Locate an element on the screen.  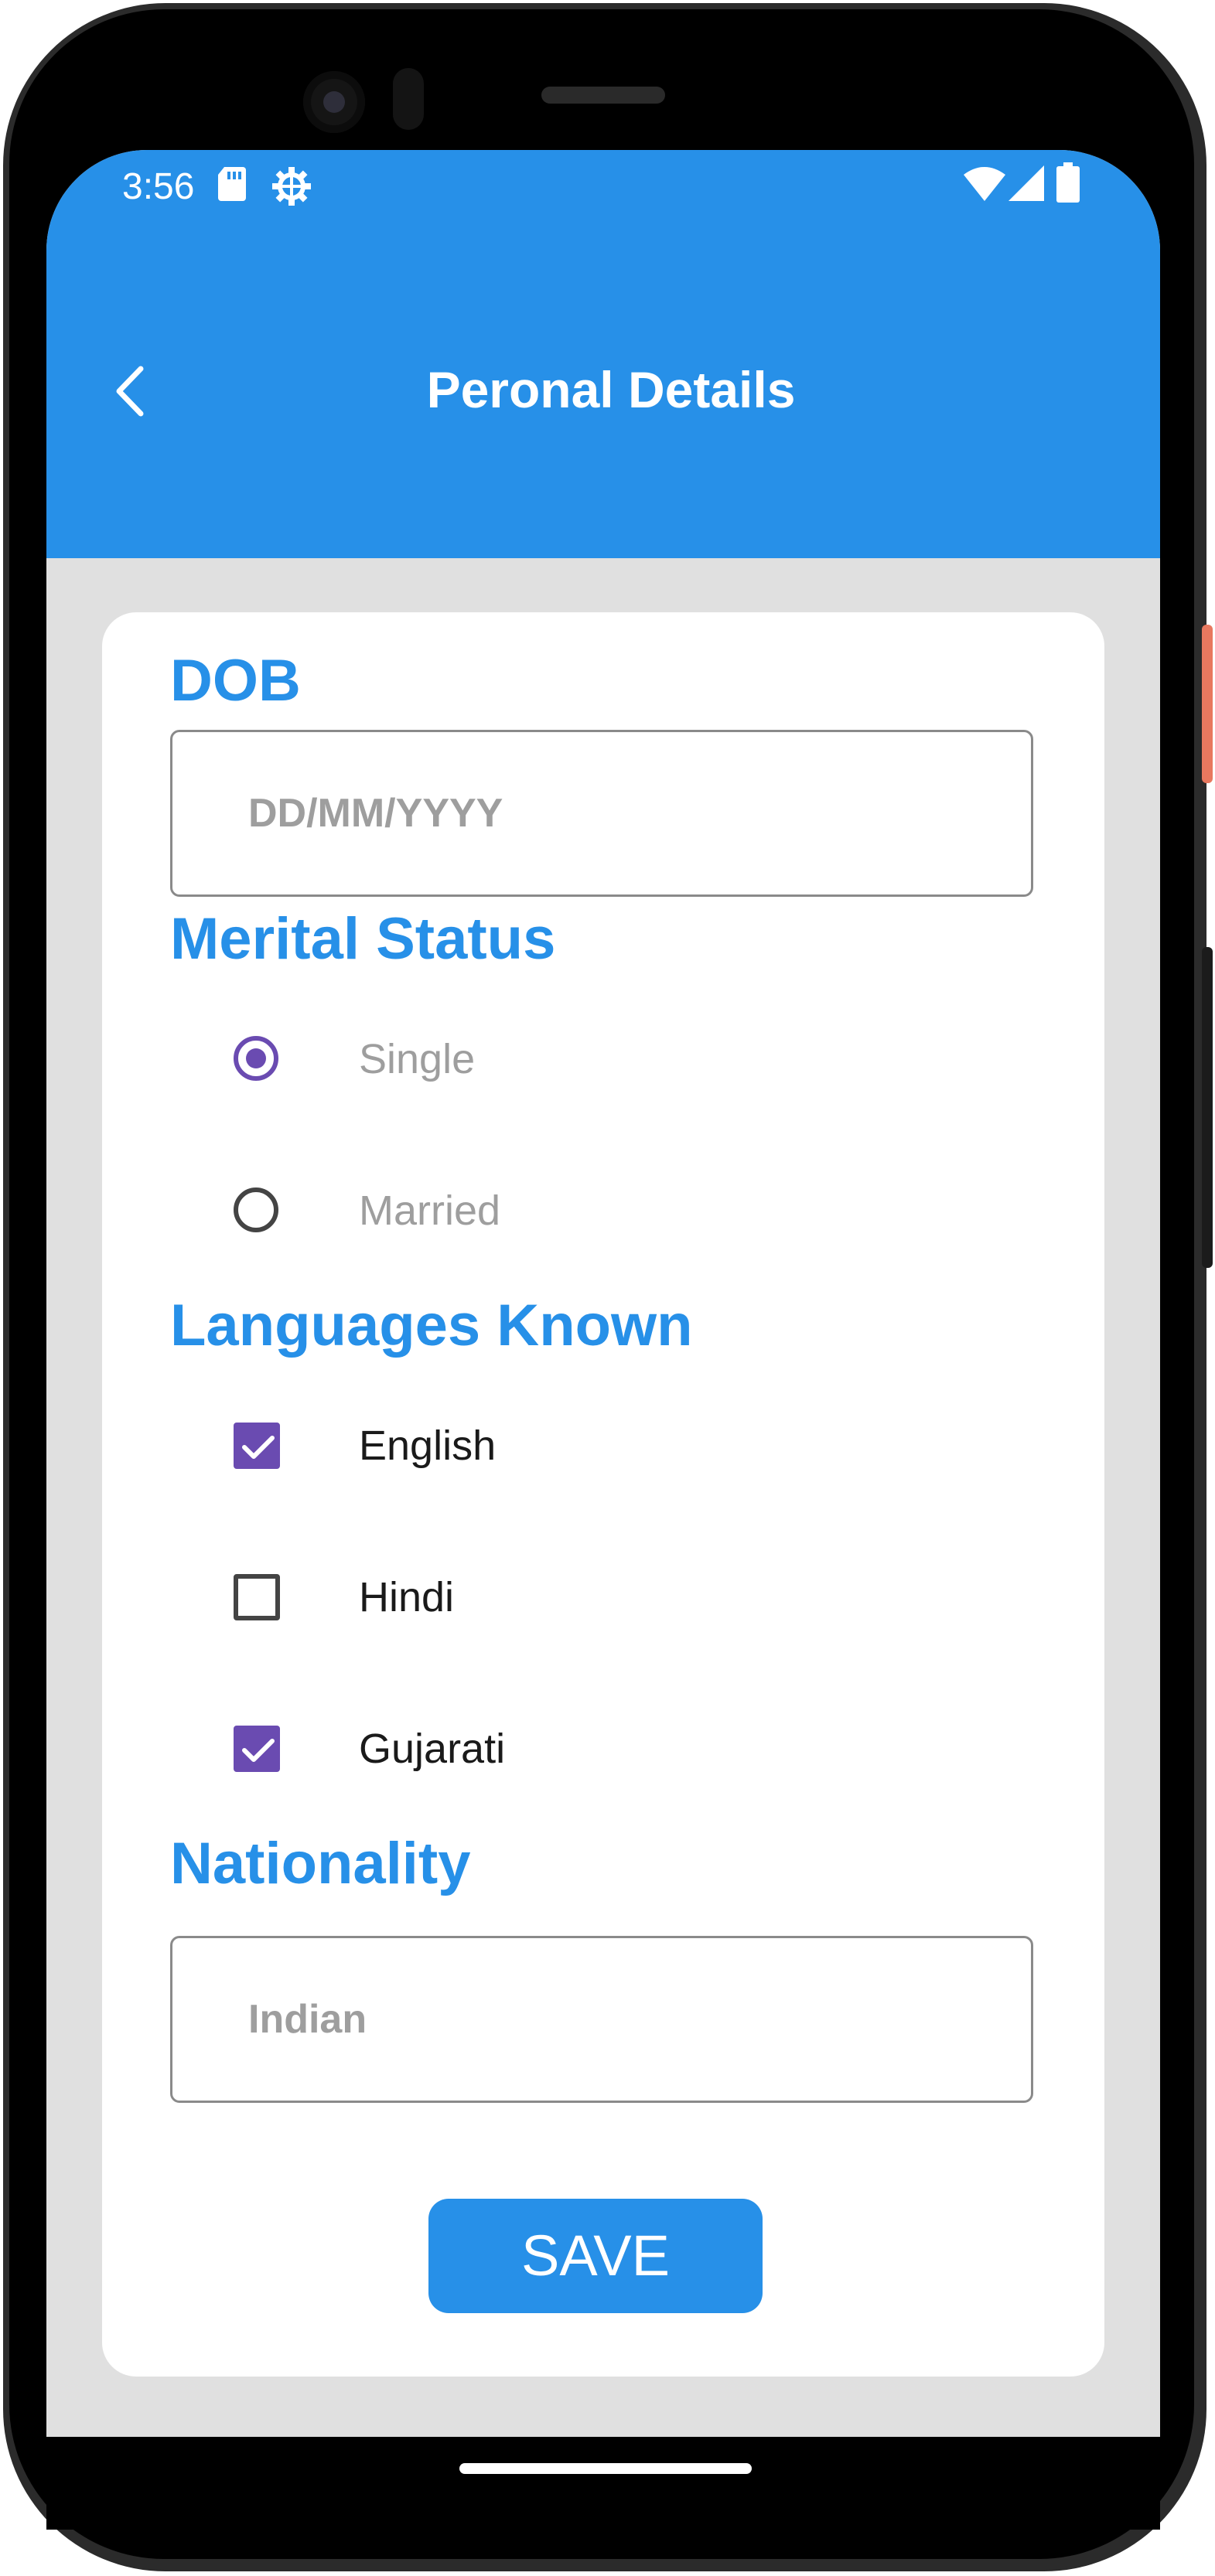
checkbox-hindi-label: Hindi is located at coordinates (407, 1597).